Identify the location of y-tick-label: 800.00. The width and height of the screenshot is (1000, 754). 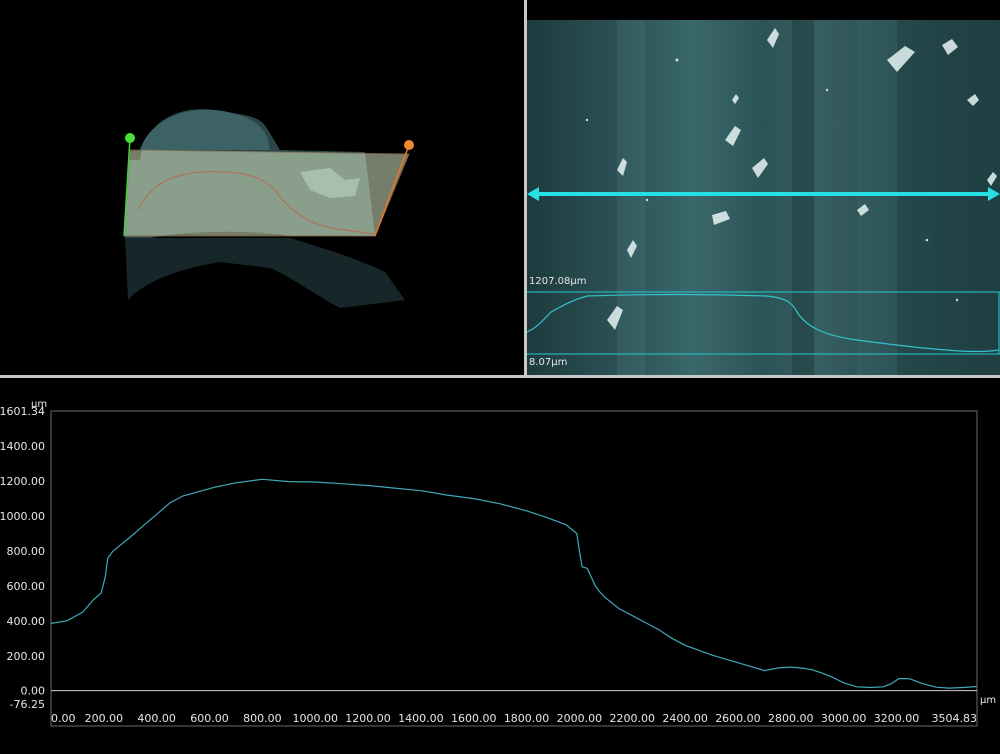
(26, 551).